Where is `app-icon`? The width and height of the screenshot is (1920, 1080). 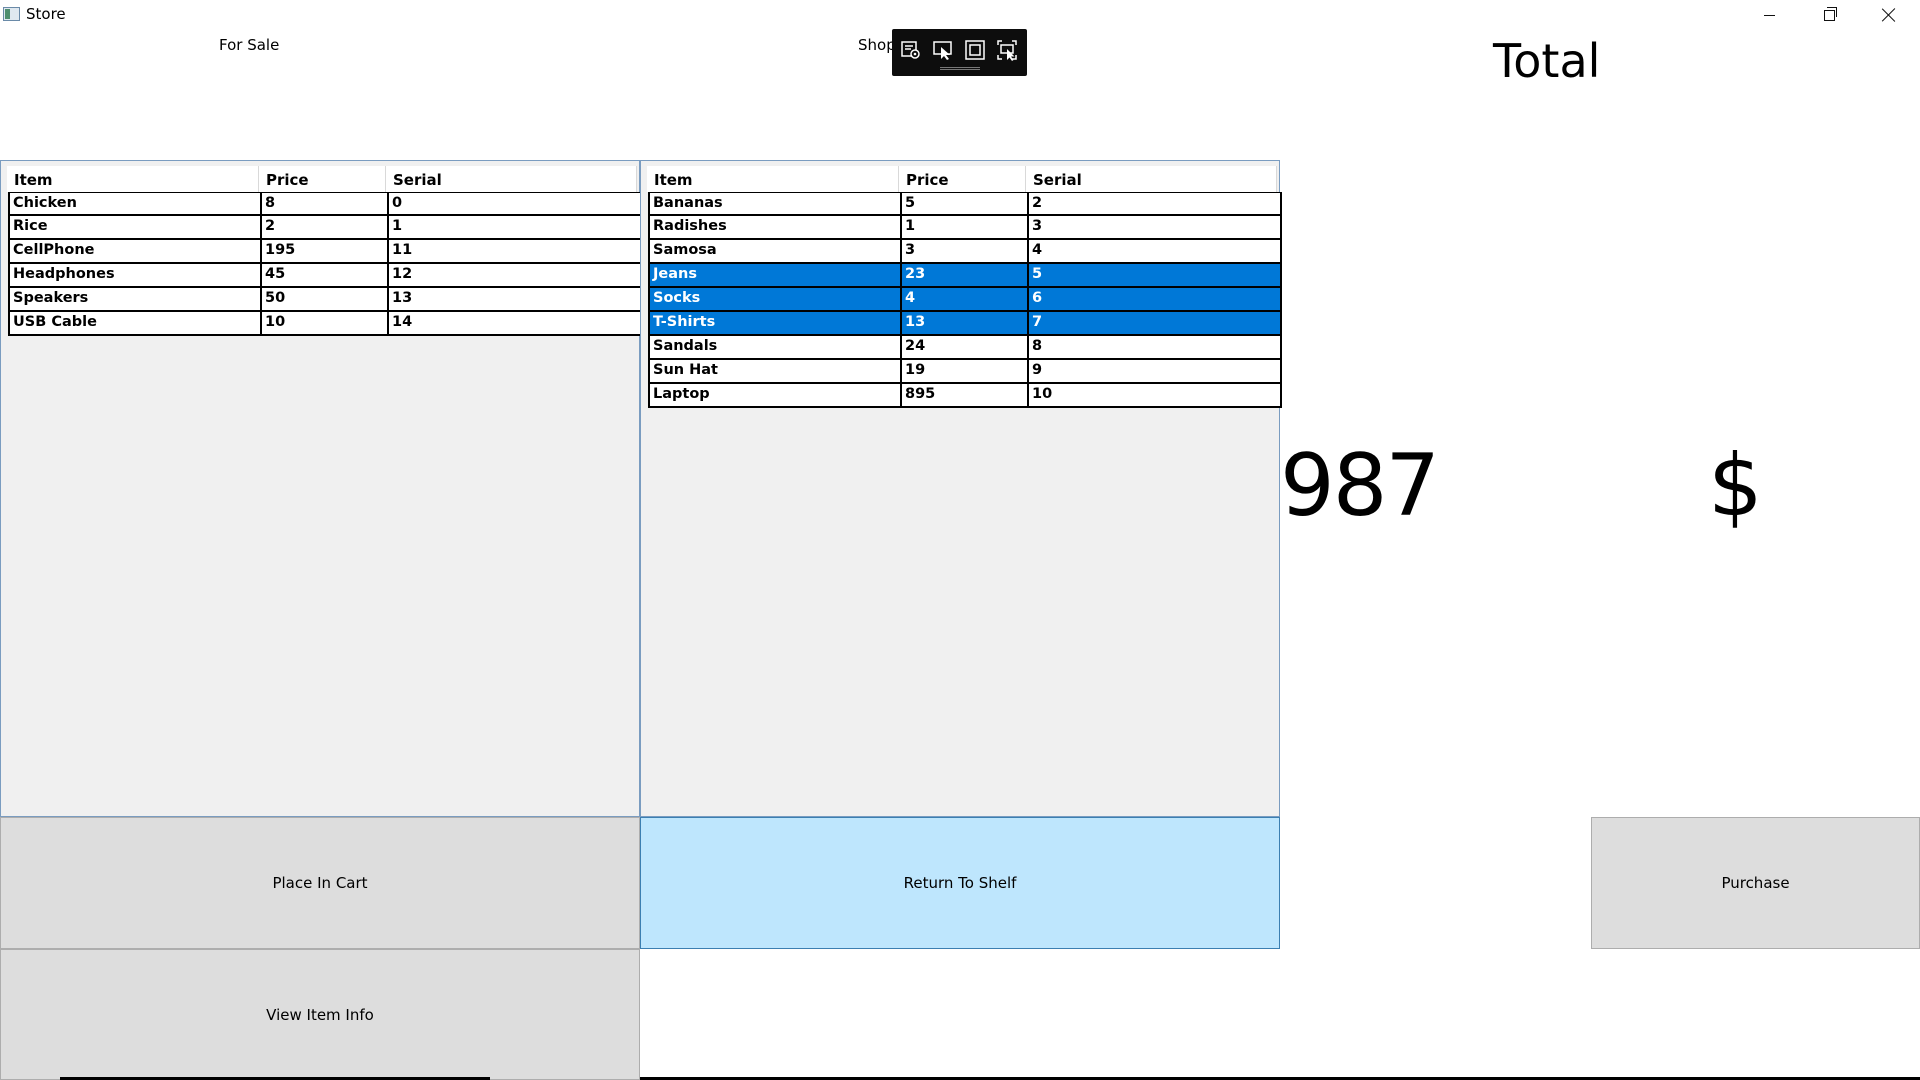 app-icon is located at coordinates (11, 14).